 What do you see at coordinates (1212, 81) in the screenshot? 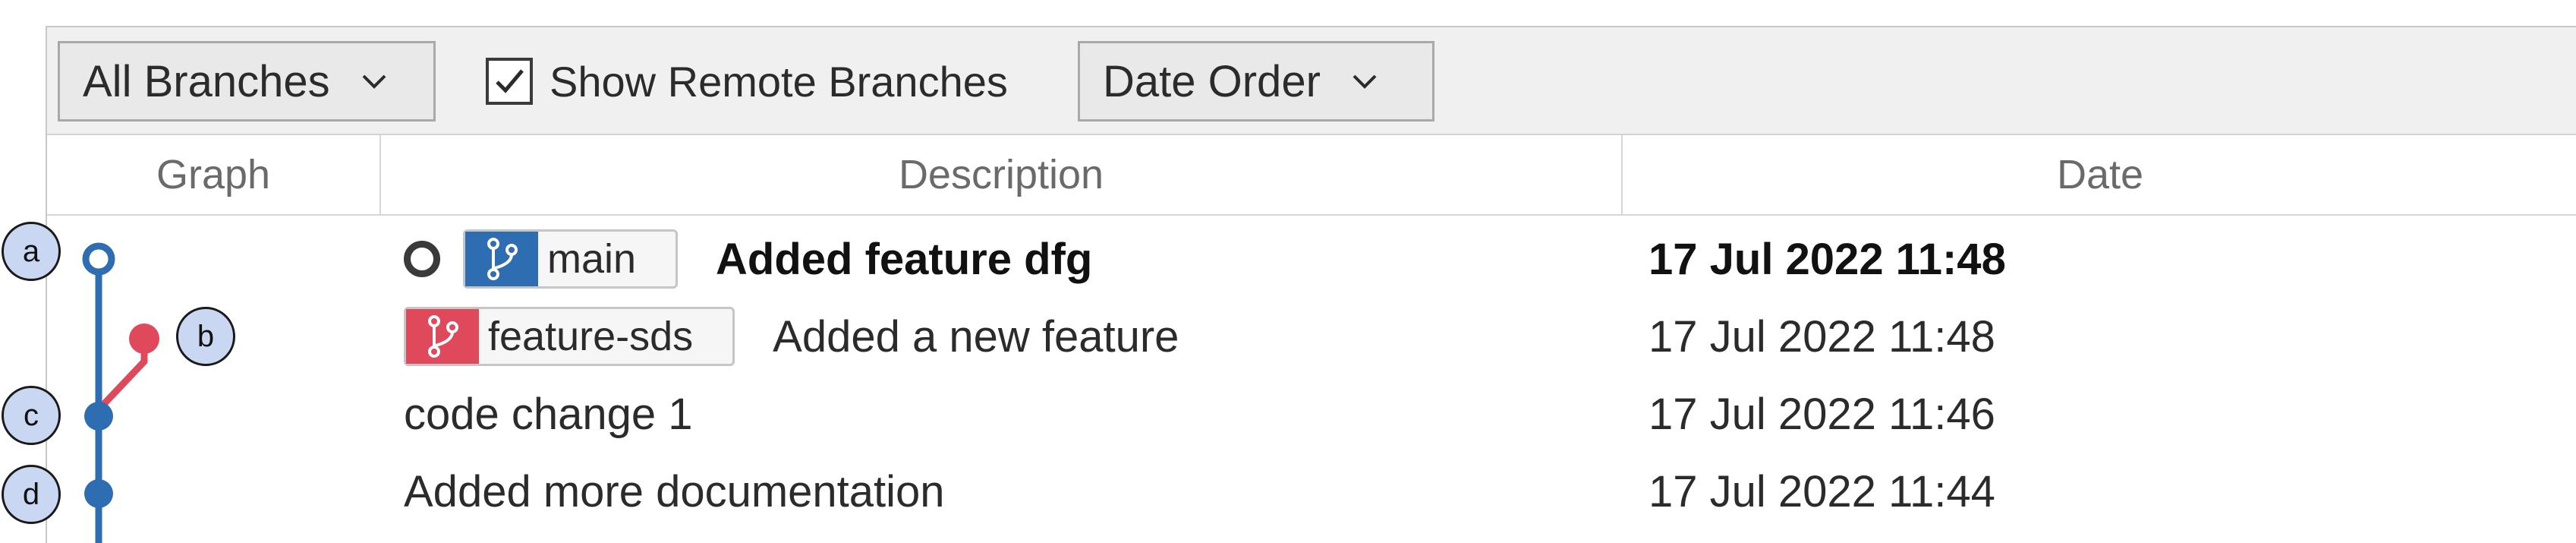
I see `order-dropdown-label: Date Order` at bounding box center [1212, 81].